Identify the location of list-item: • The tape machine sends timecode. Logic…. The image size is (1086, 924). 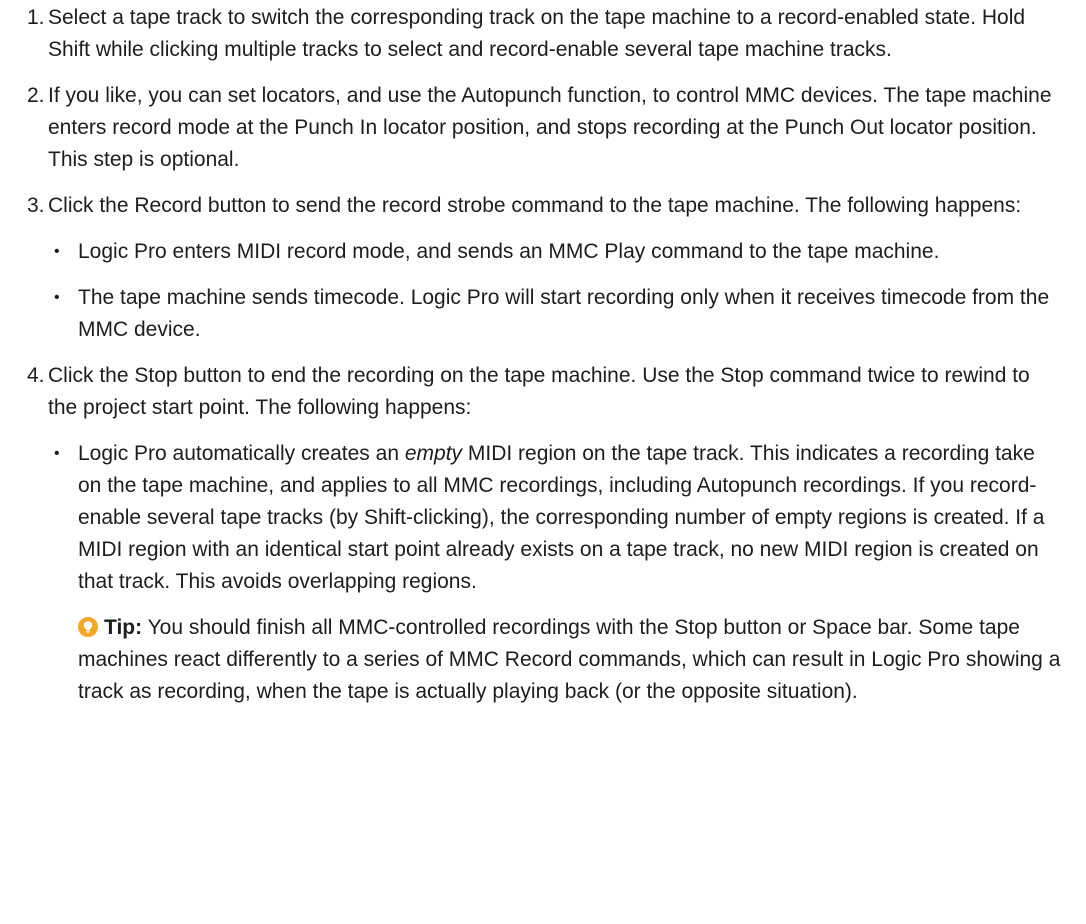
(555, 314).